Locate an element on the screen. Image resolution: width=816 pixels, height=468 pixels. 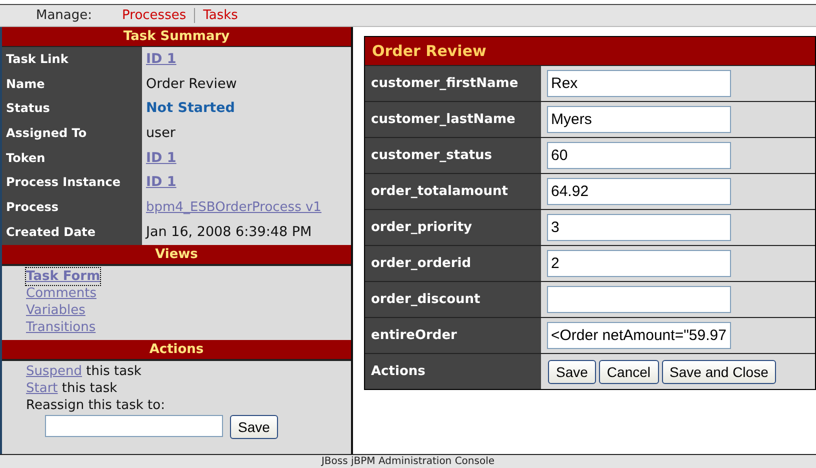
row-label: Token is located at coordinates (72, 158).